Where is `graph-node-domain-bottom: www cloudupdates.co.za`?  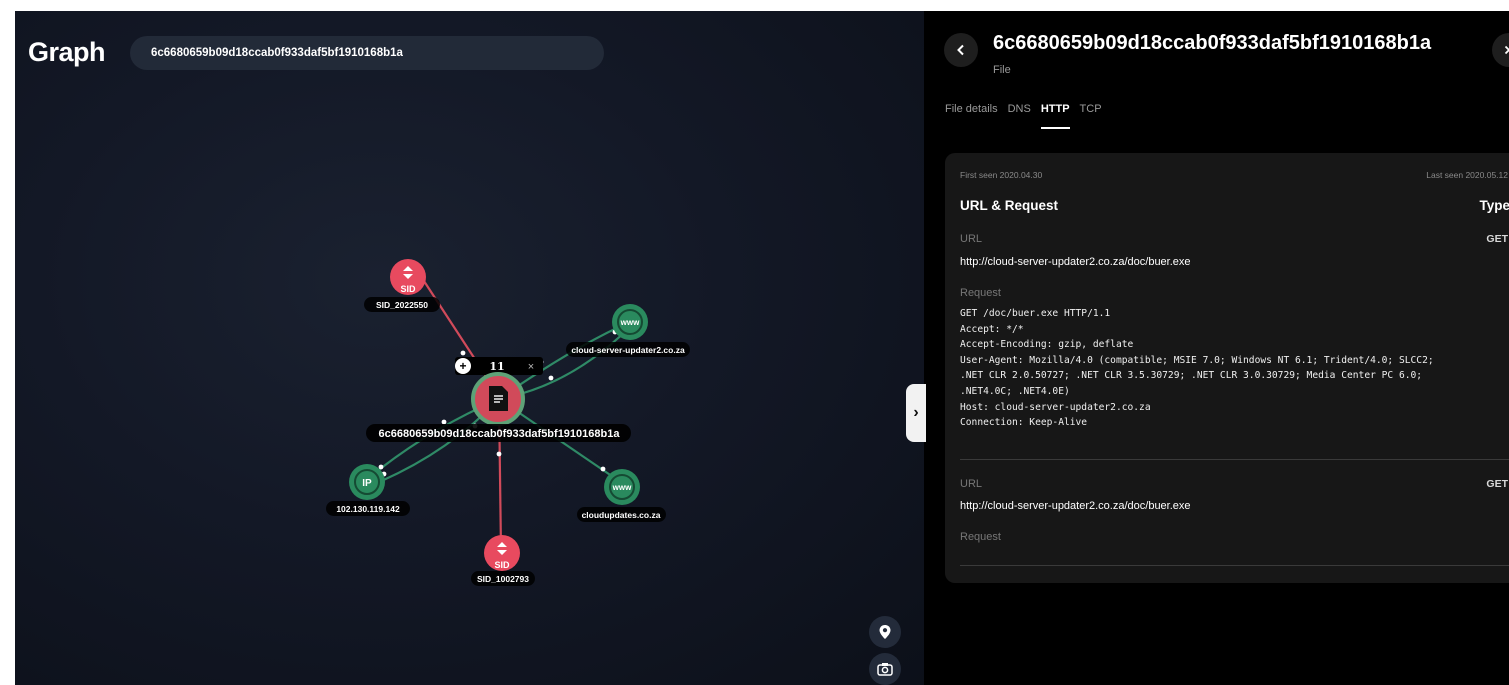
graph-node-domain-bottom: www cloudupdates.co.za is located at coordinates (621, 495).